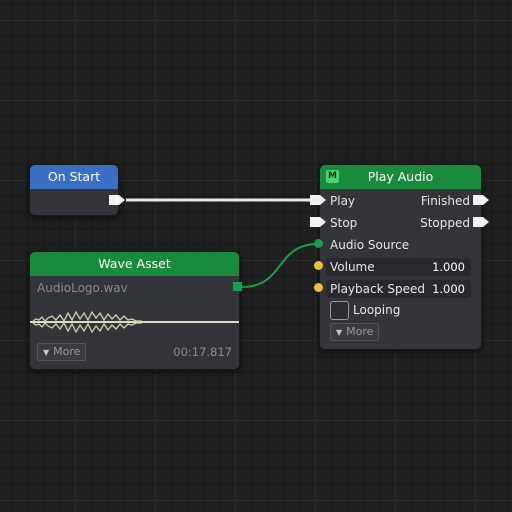 This screenshot has width=512, height=512. What do you see at coordinates (318, 287) in the screenshot?
I see `playback-speed-input-pin` at bounding box center [318, 287].